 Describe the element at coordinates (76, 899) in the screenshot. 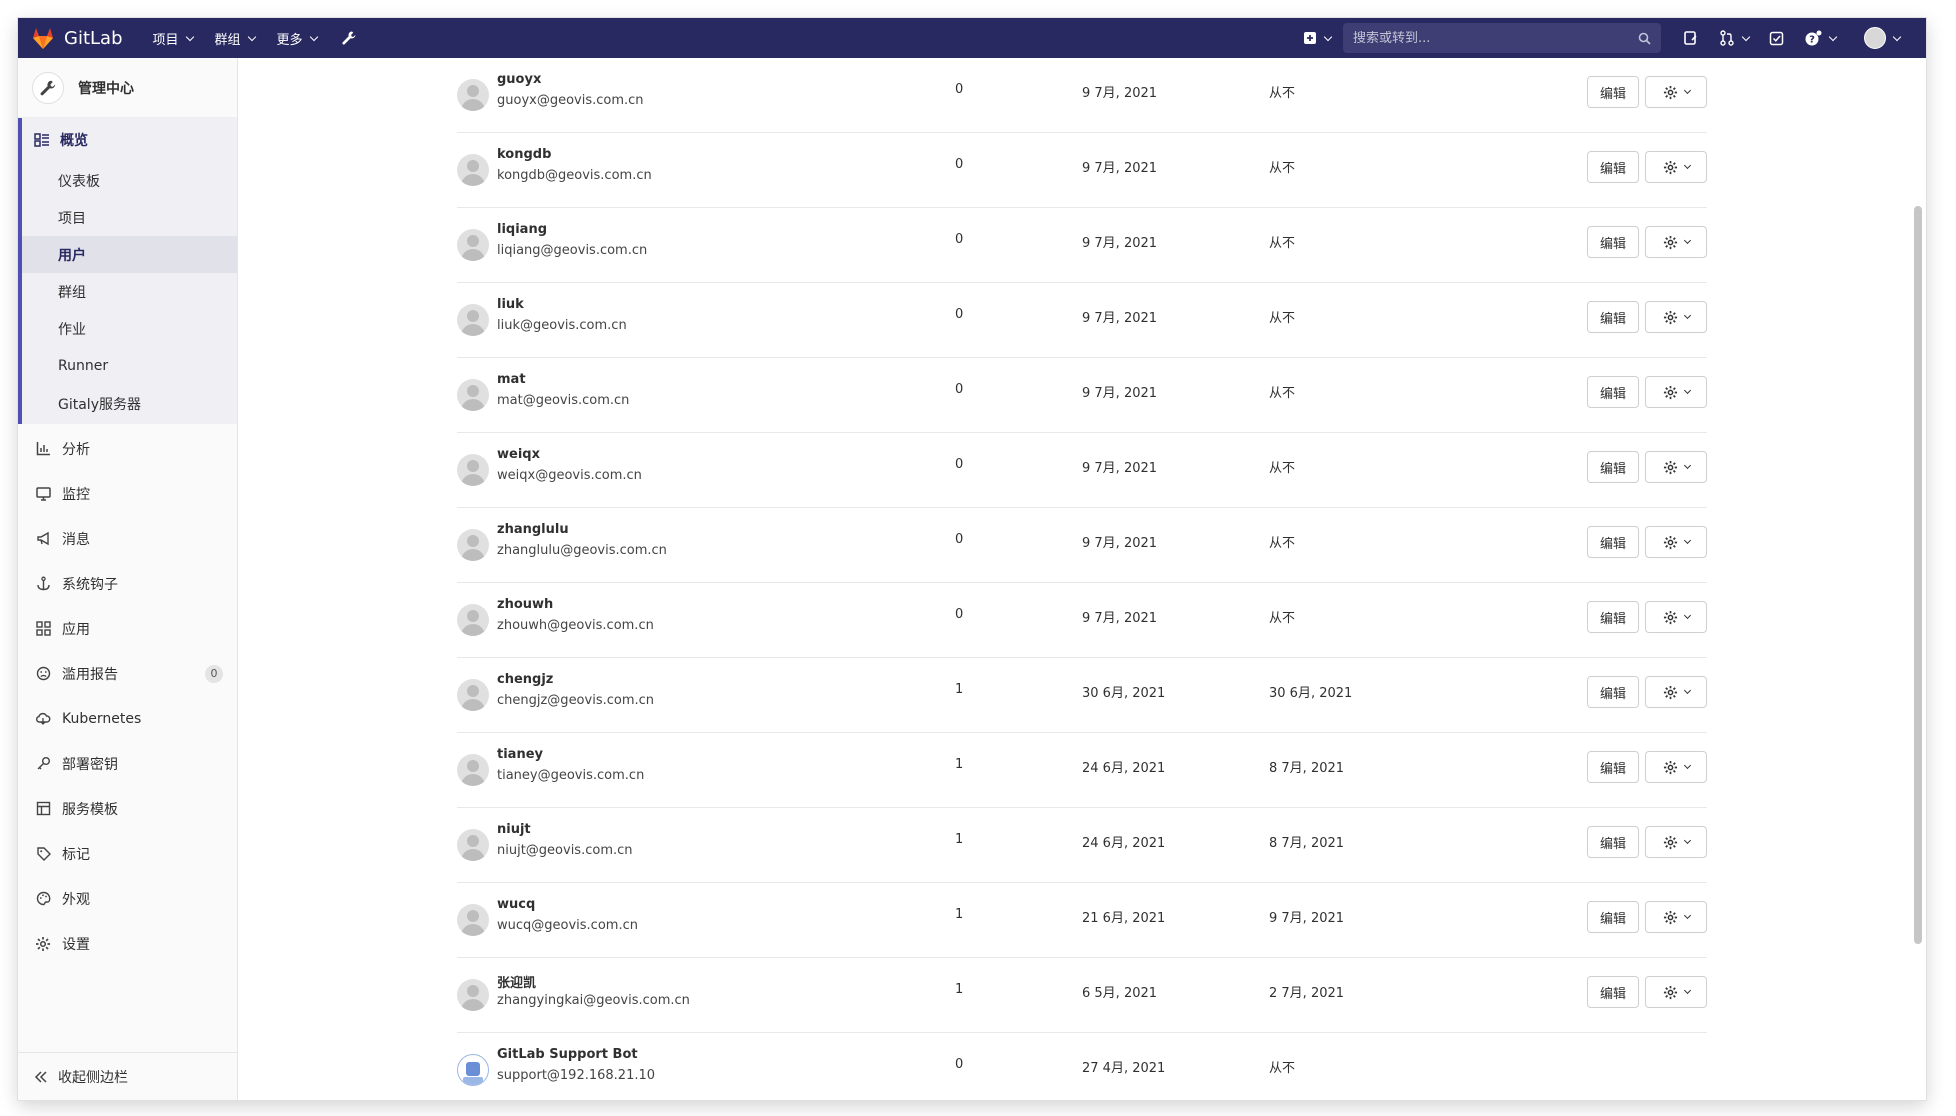

I see `sidebar-item-label: 外观` at that location.